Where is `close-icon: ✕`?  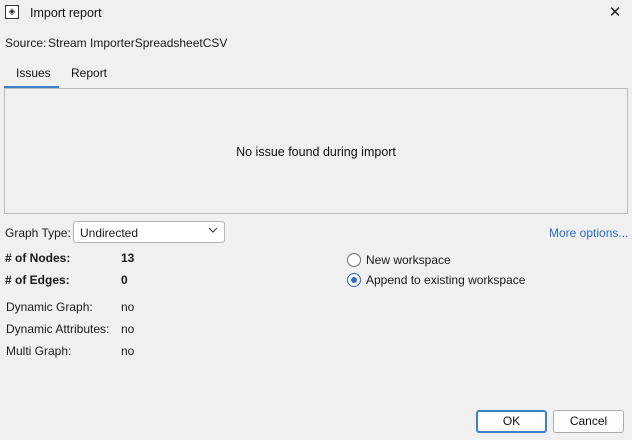
close-icon: ✕ is located at coordinates (615, 12).